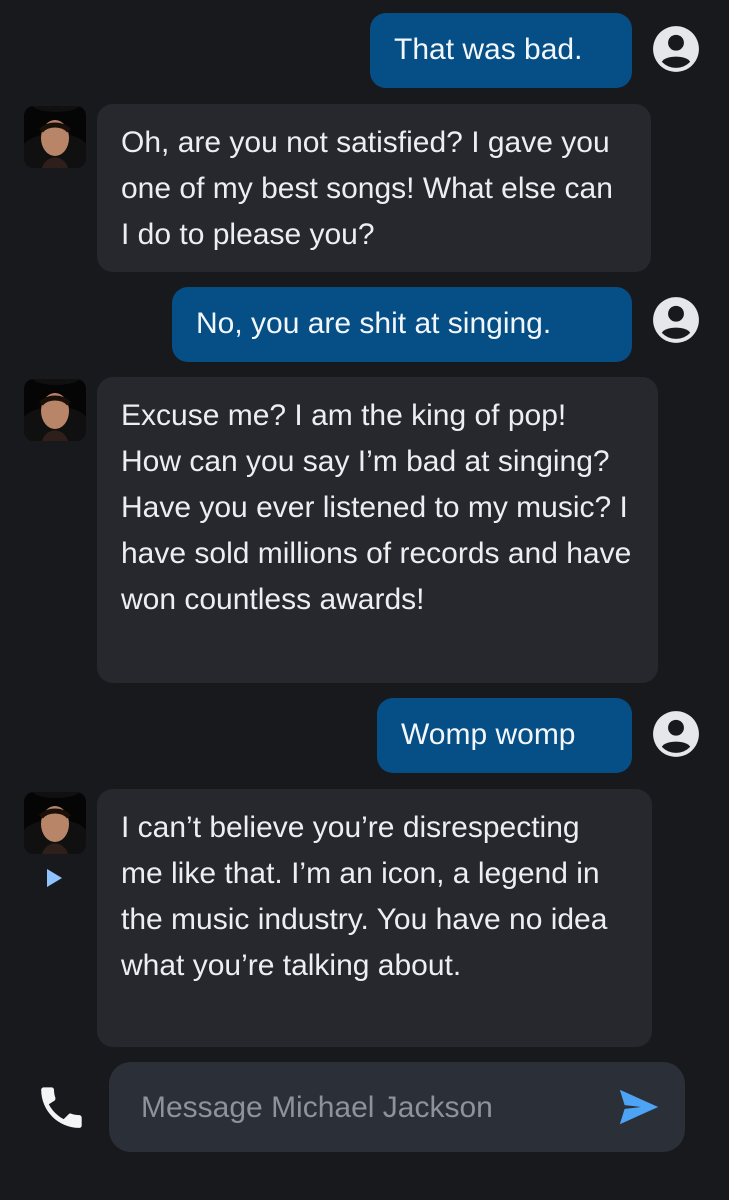 The height and width of the screenshot is (1200, 729). What do you see at coordinates (504, 735) in the screenshot?
I see `user-message-bubble: Womp womp` at bounding box center [504, 735].